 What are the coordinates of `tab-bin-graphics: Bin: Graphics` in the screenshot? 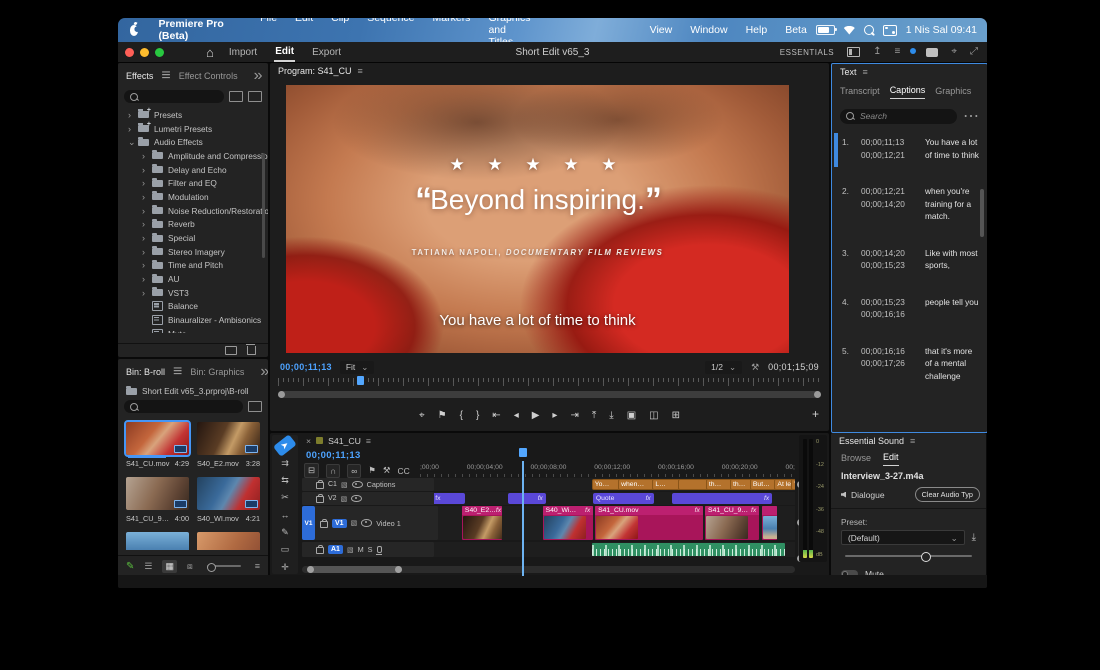 It's located at (217, 372).